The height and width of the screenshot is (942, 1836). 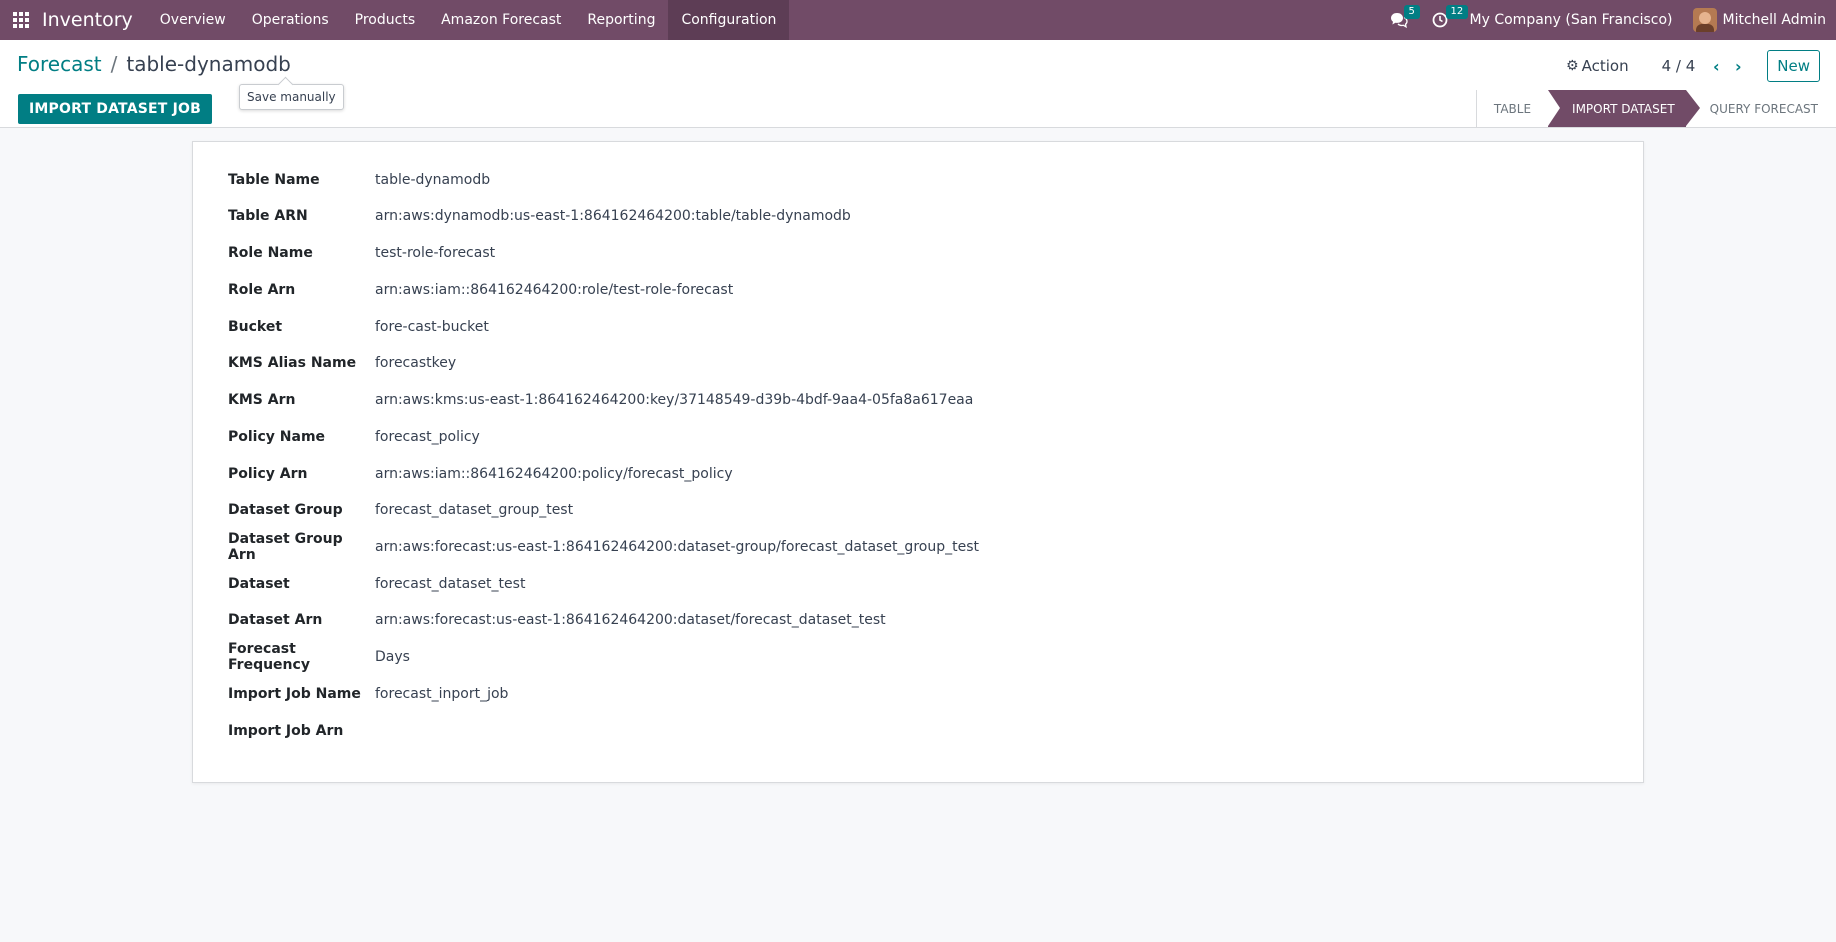 I want to click on field-label: Role Arn, so click(x=262, y=290).